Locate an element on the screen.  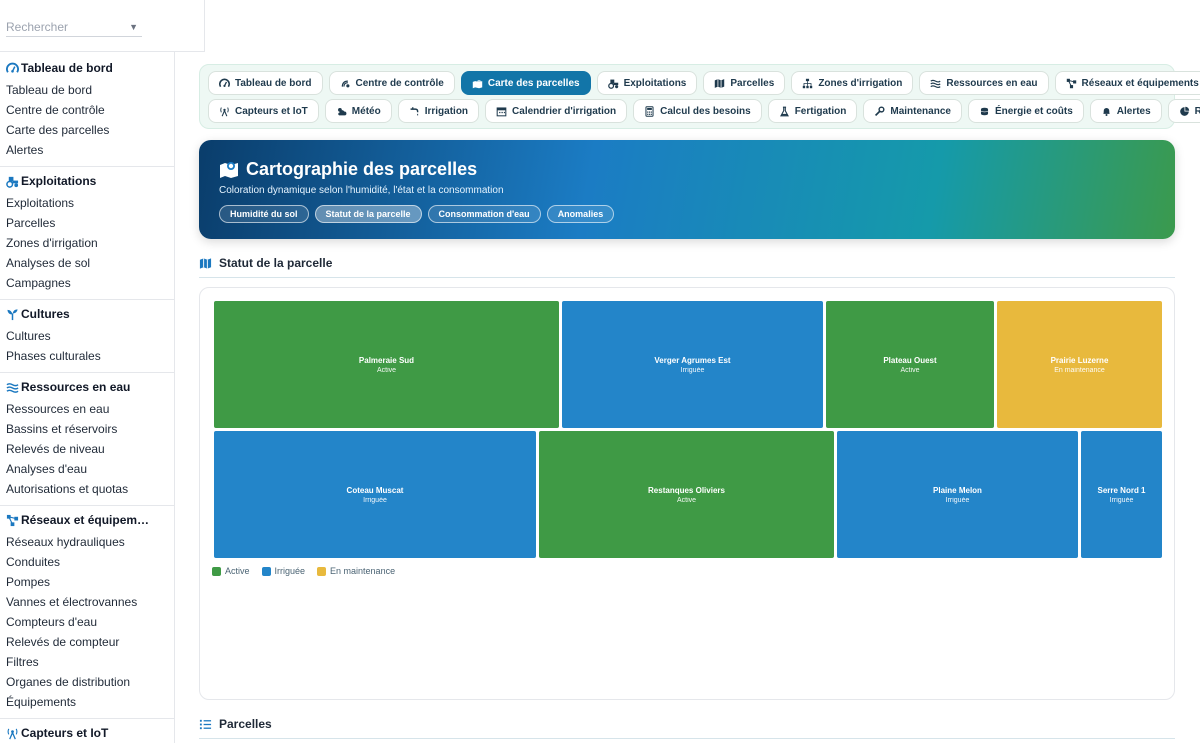
parcel-cell-palmeraie-sud: Palmeraie Sud Active is located at coordinates (386, 364).